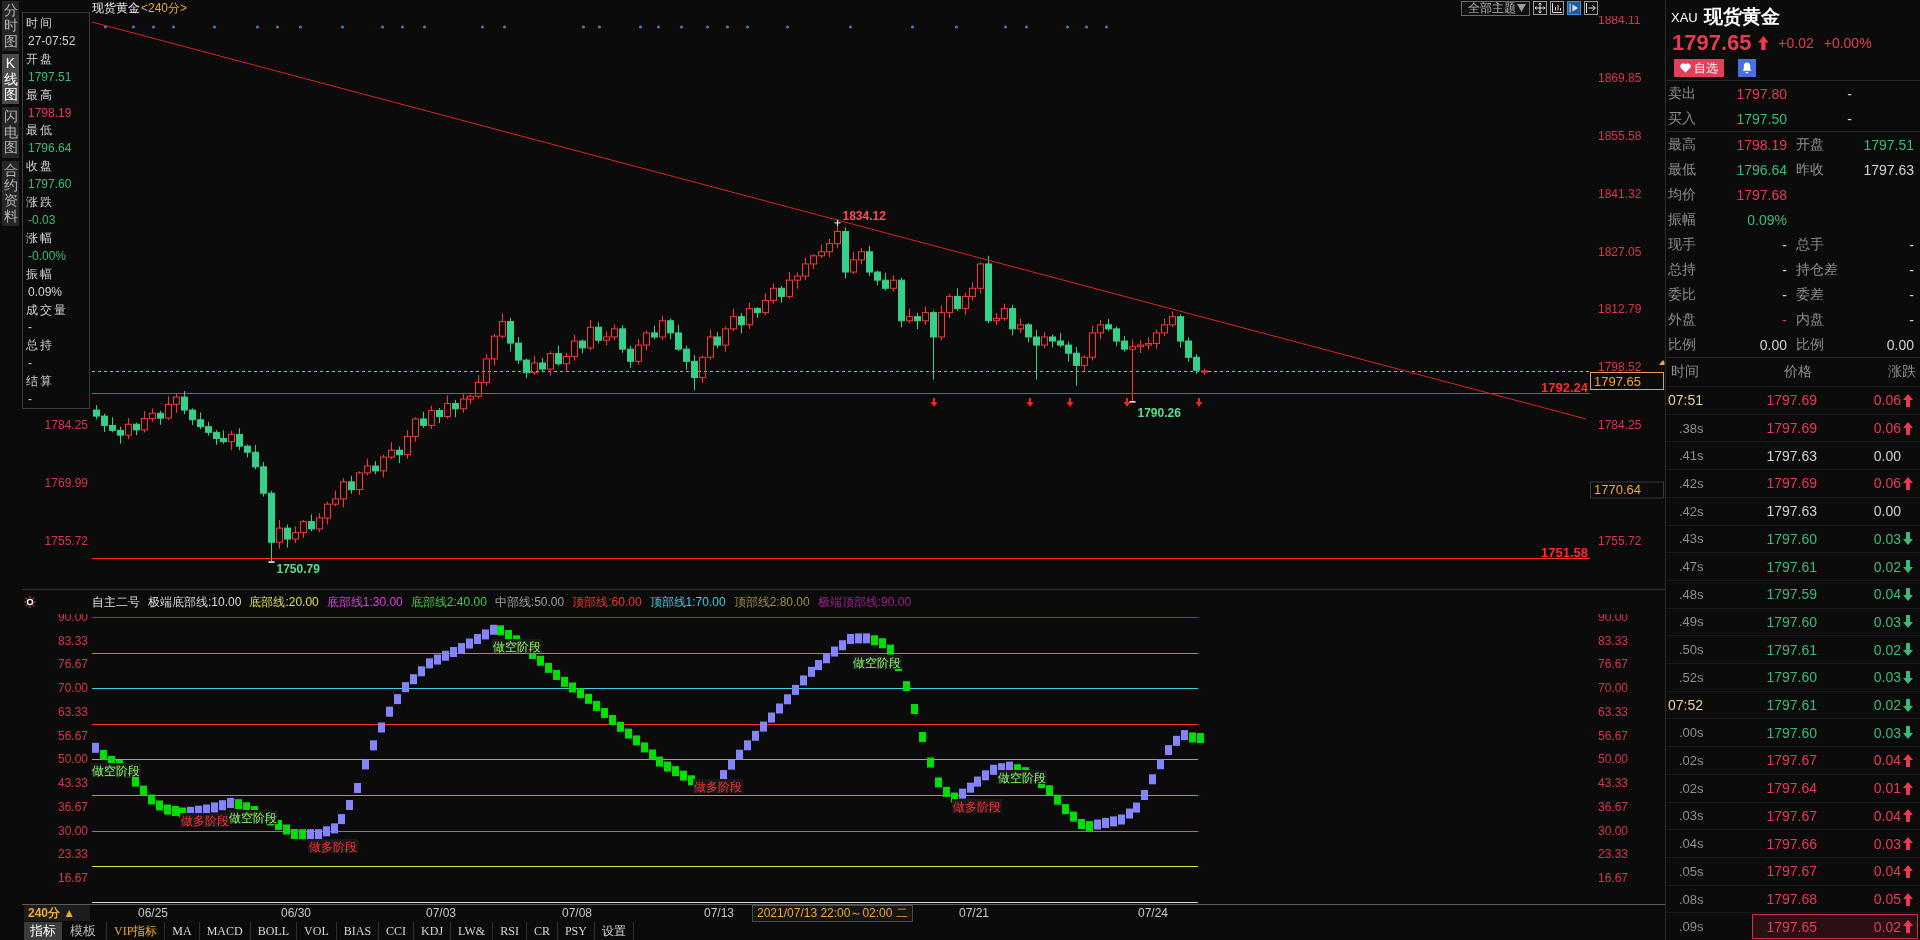 The width and height of the screenshot is (1920, 940). I want to click on tick-change: 0.01, so click(1887, 788).